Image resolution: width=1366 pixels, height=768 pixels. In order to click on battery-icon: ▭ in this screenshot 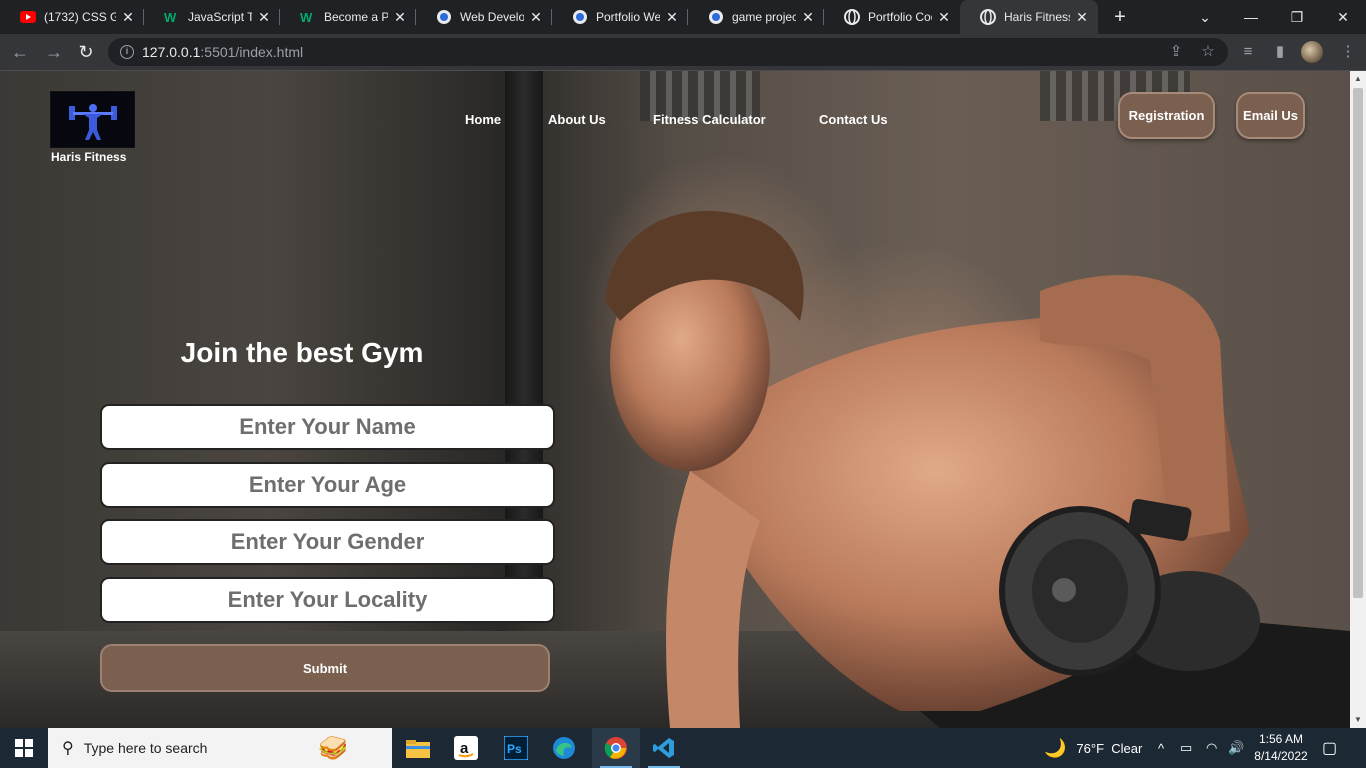, I will do `click(1186, 748)`.